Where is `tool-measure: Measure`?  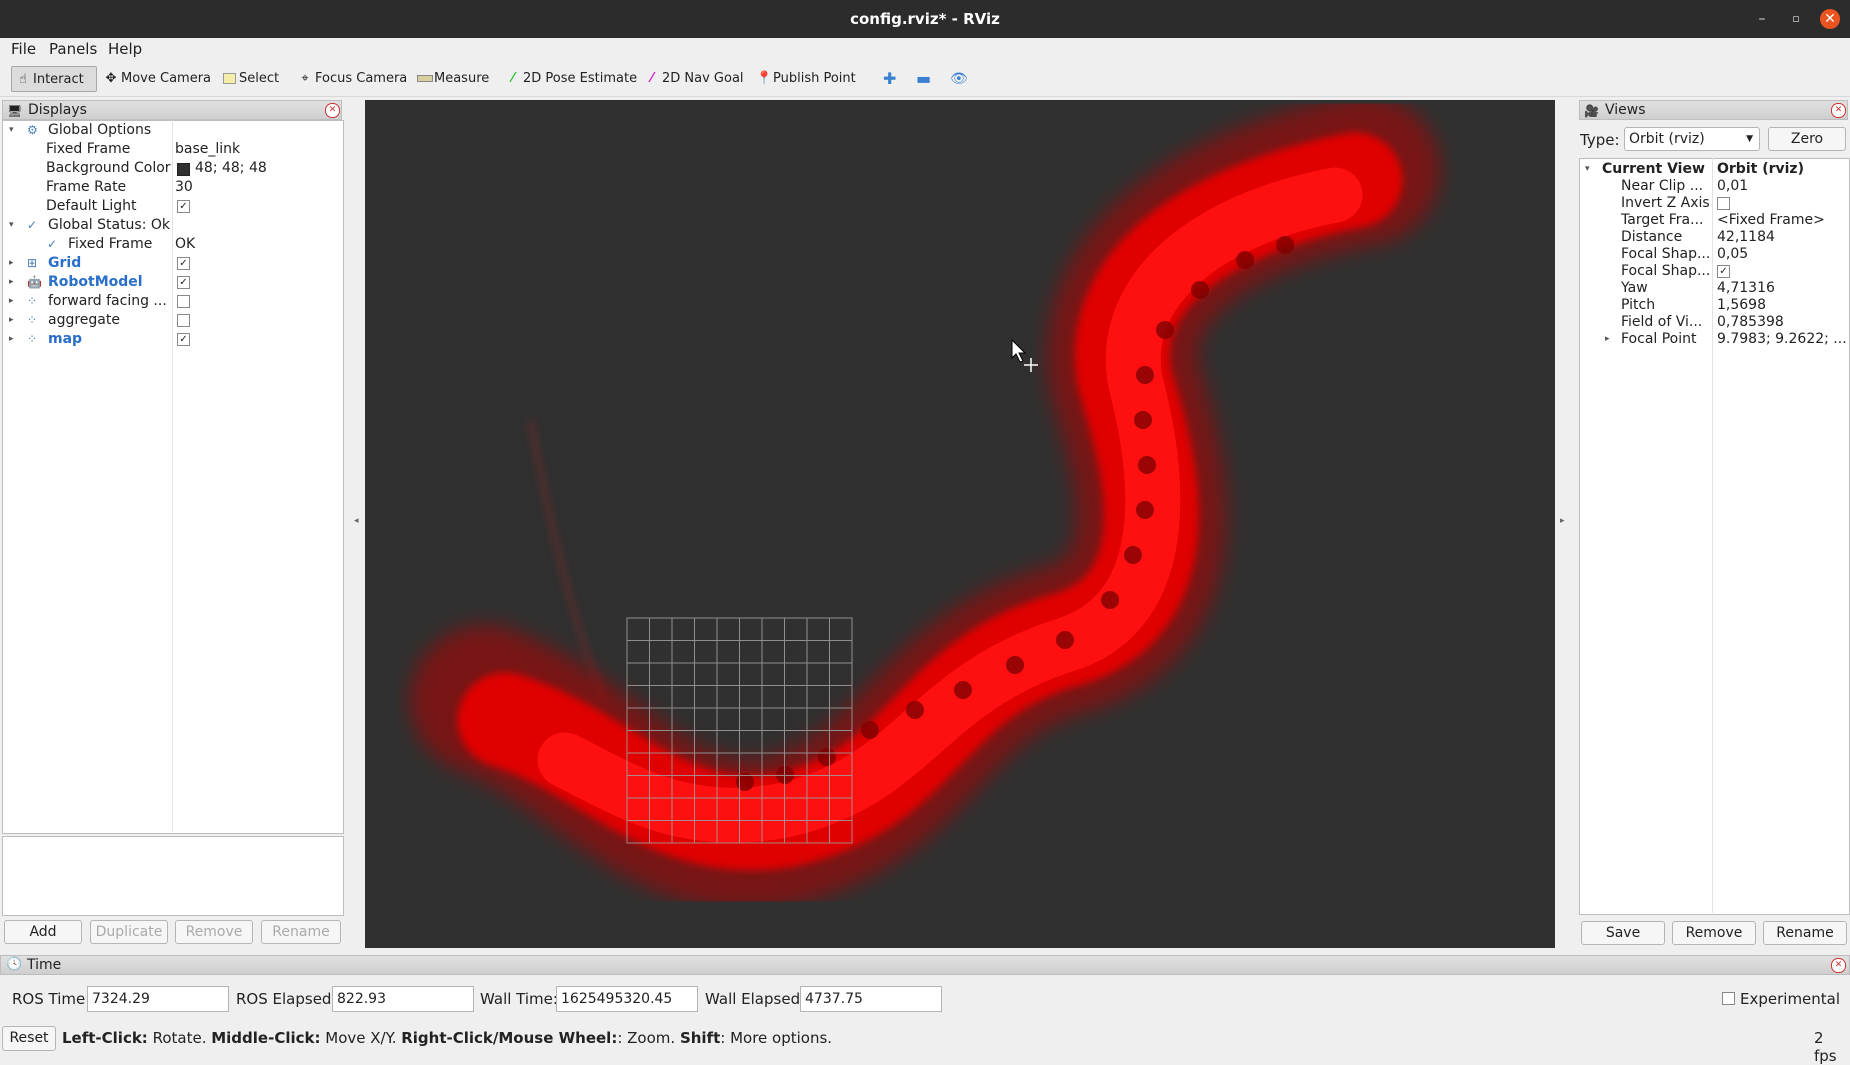
tool-measure: Measure is located at coordinates (453, 79).